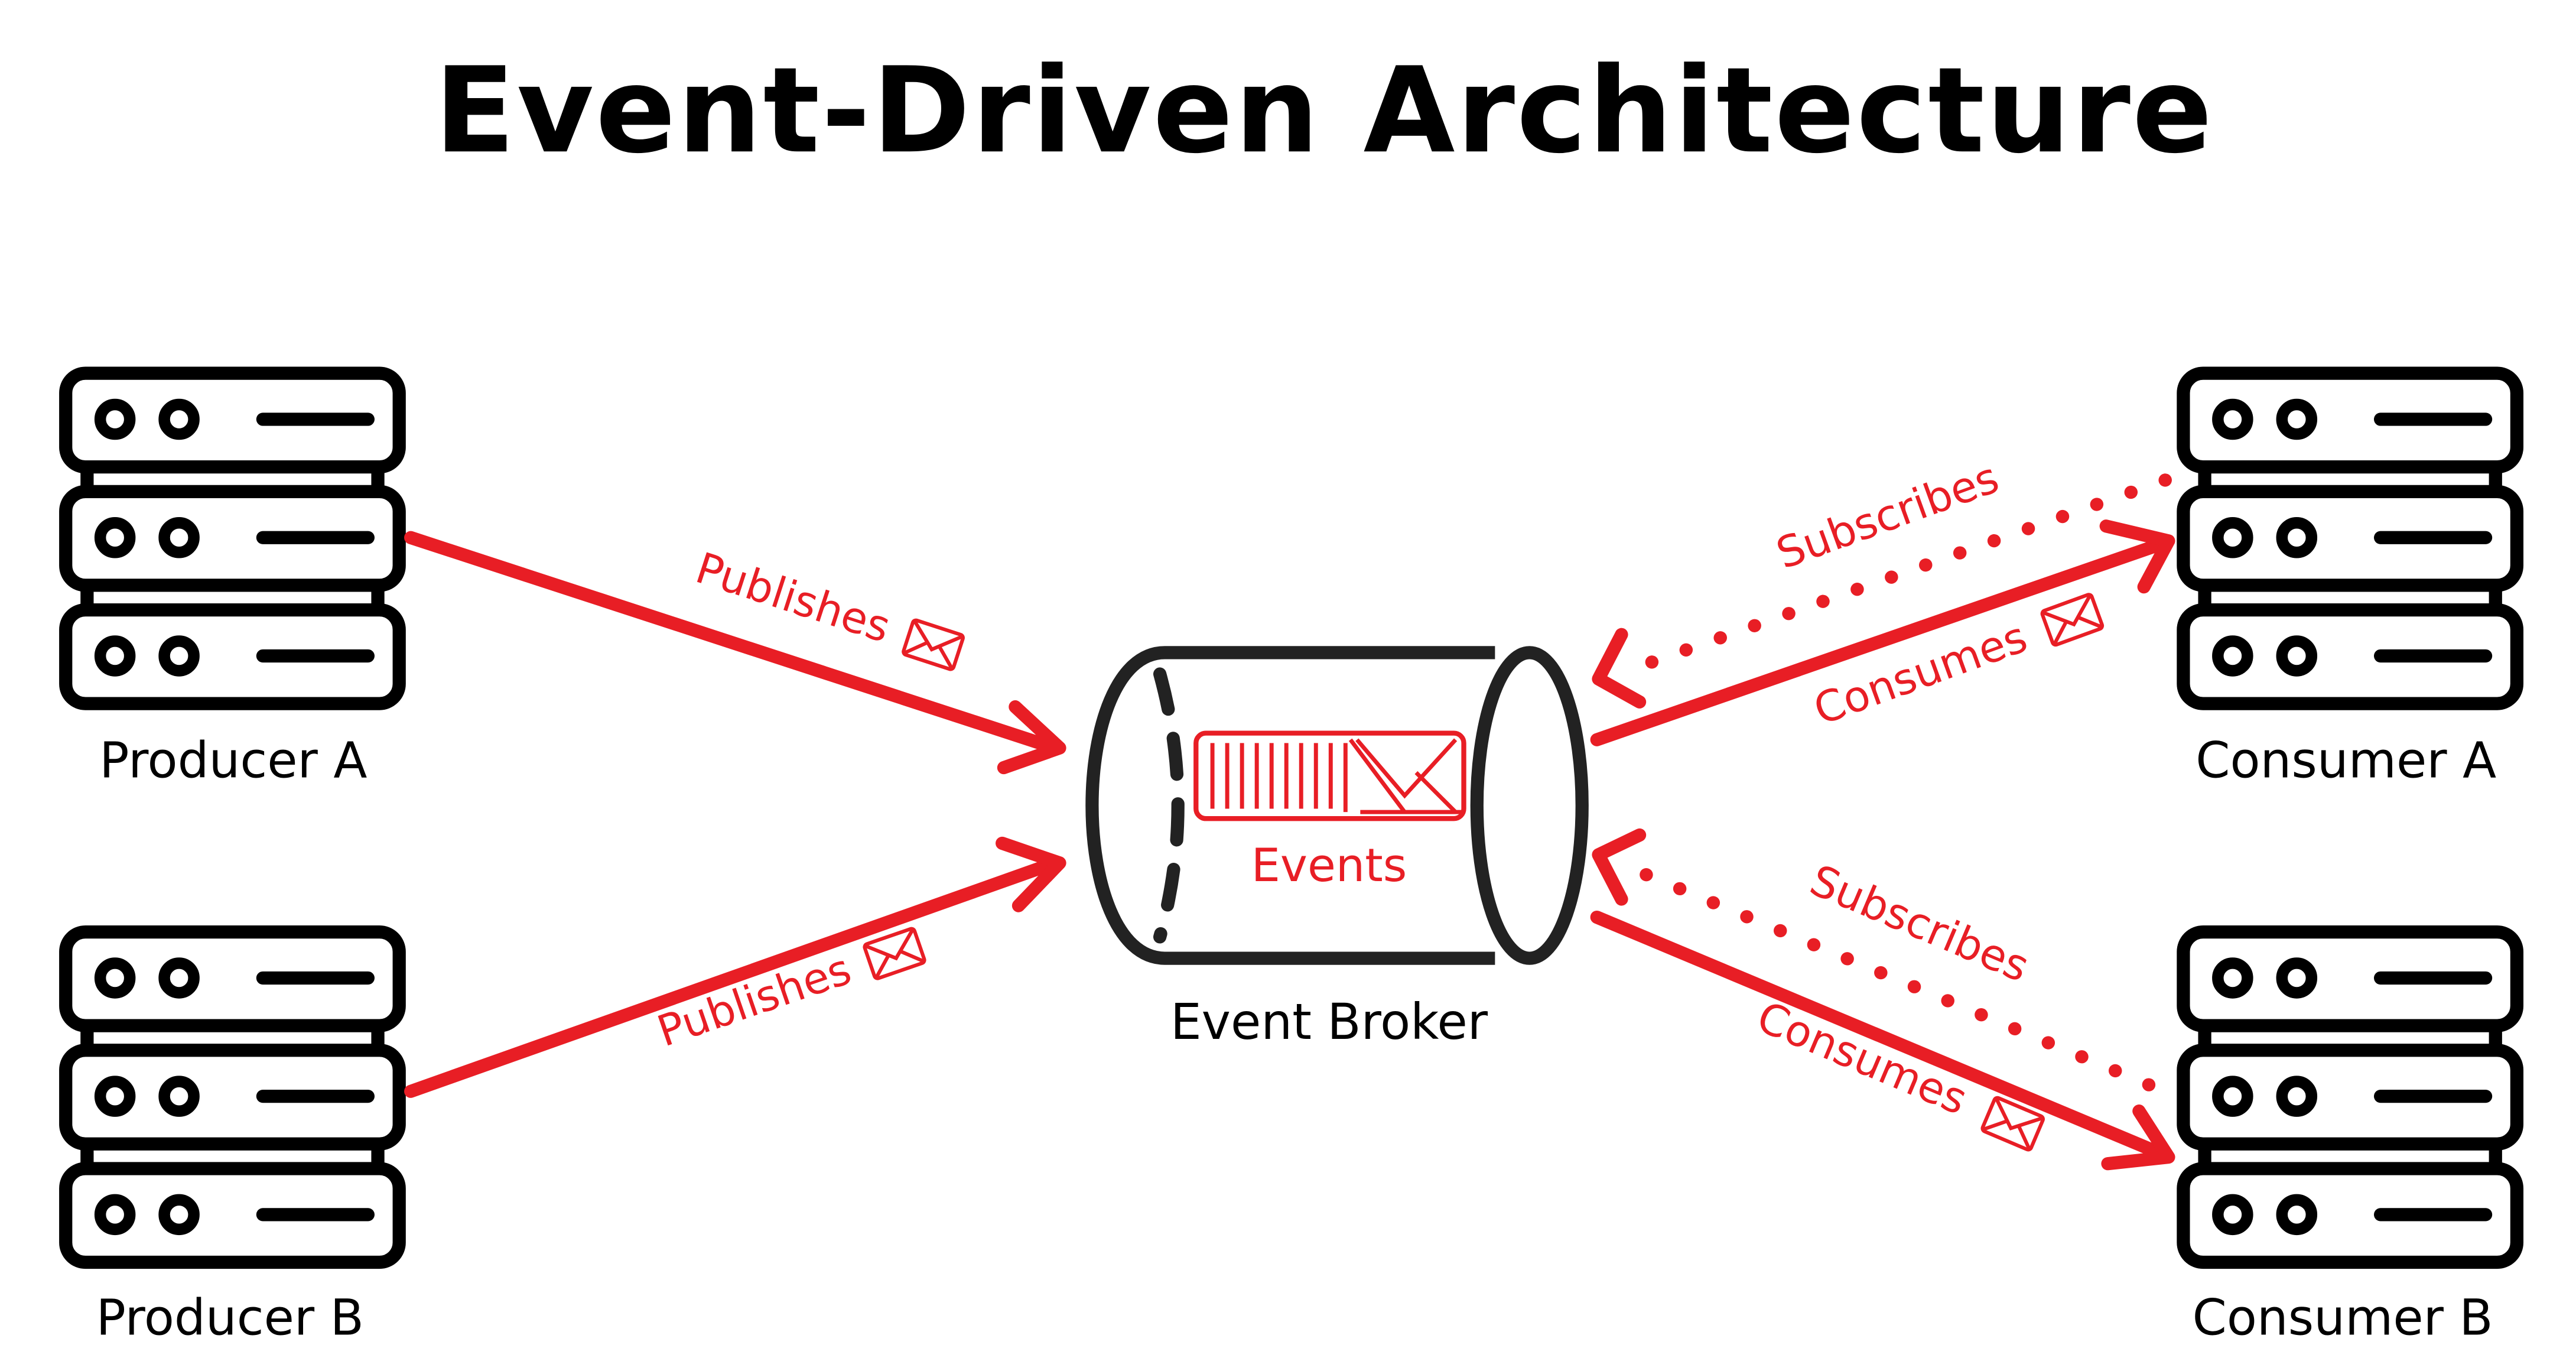  I want to click on event-broker-node: Events Event Broker, so click(1337, 849).